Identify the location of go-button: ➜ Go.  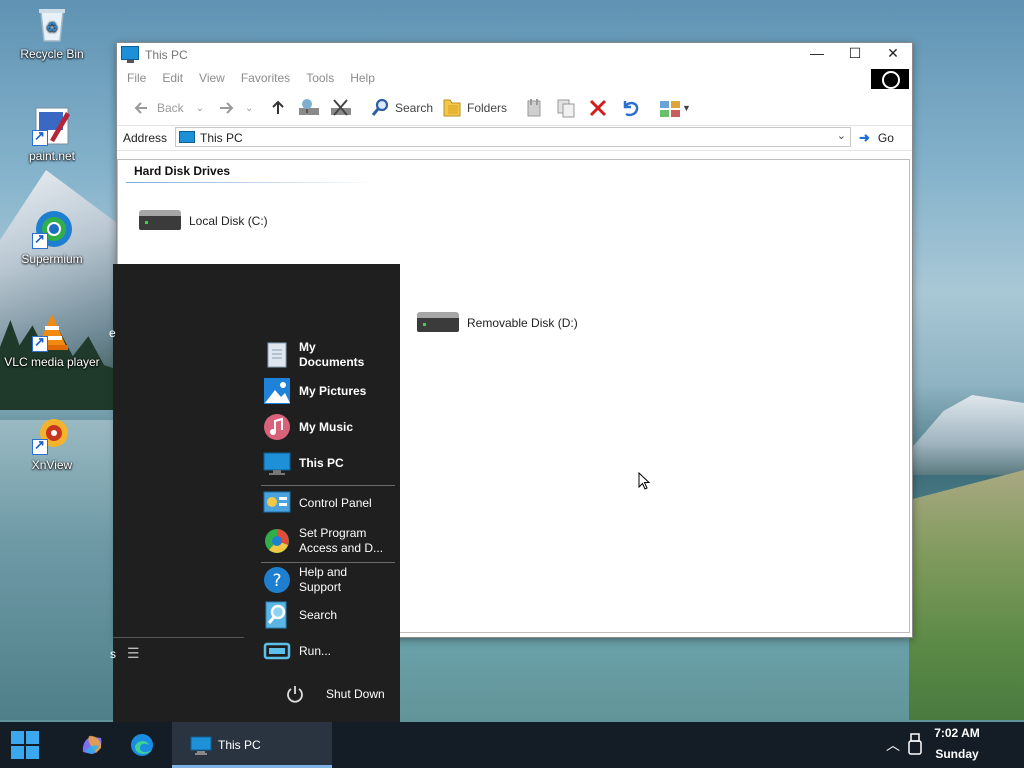
(876, 138).